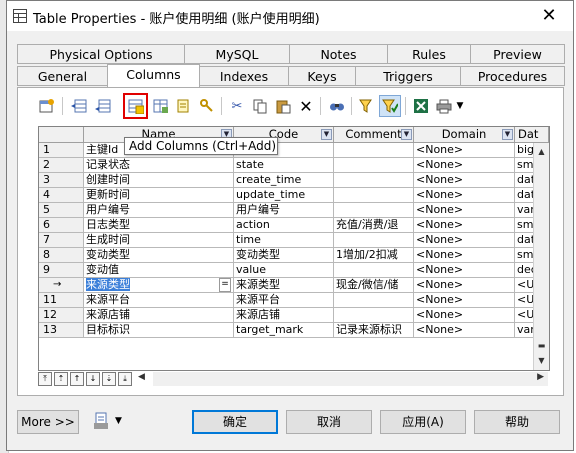 The width and height of the screenshot is (576, 453). Describe the element at coordinates (294, 195) in the screenshot. I see `table-row: 4 更新时间 update_time <None> date` at that location.